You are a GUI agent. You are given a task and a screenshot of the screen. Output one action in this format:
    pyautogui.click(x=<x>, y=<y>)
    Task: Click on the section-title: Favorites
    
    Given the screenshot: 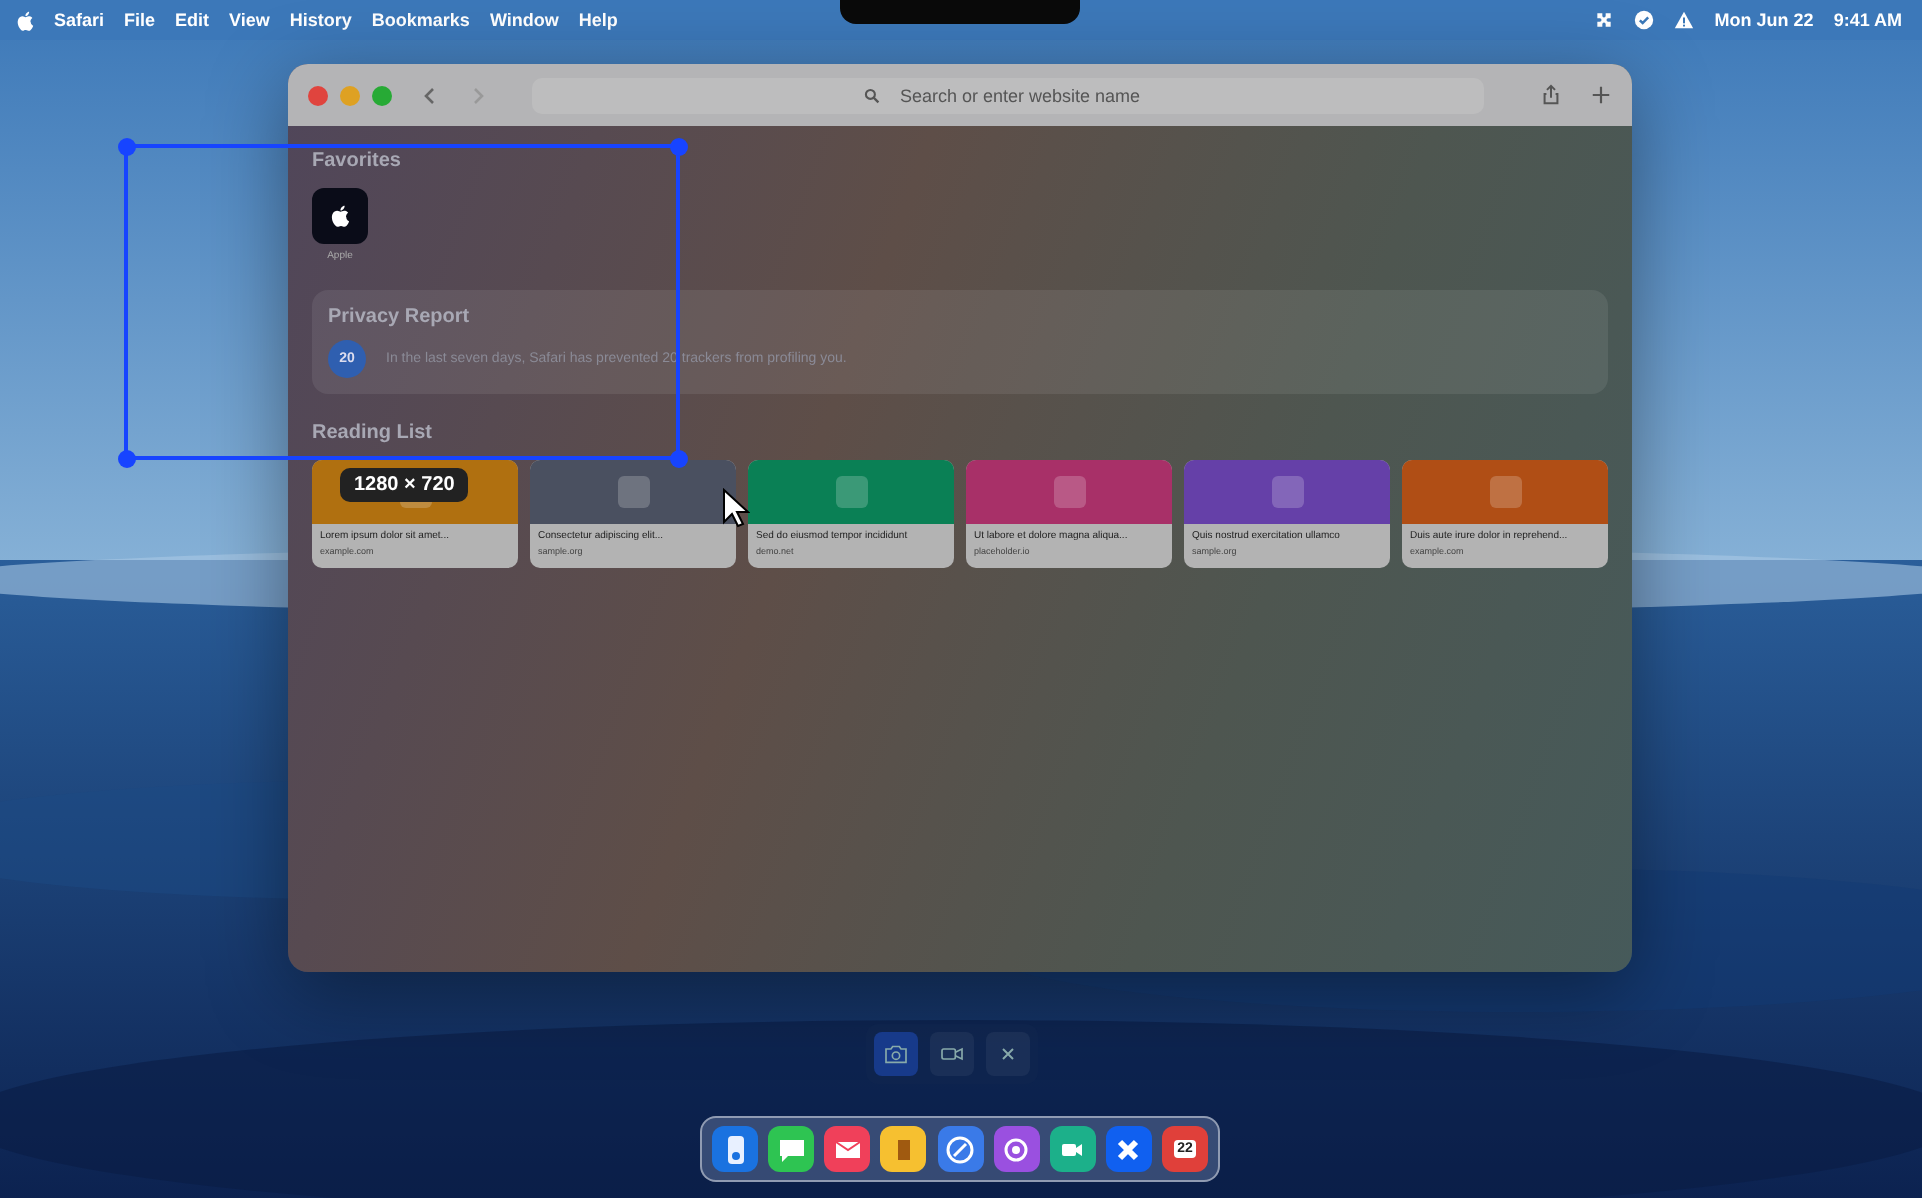 What is the action you would take?
    pyautogui.click(x=356, y=161)
    